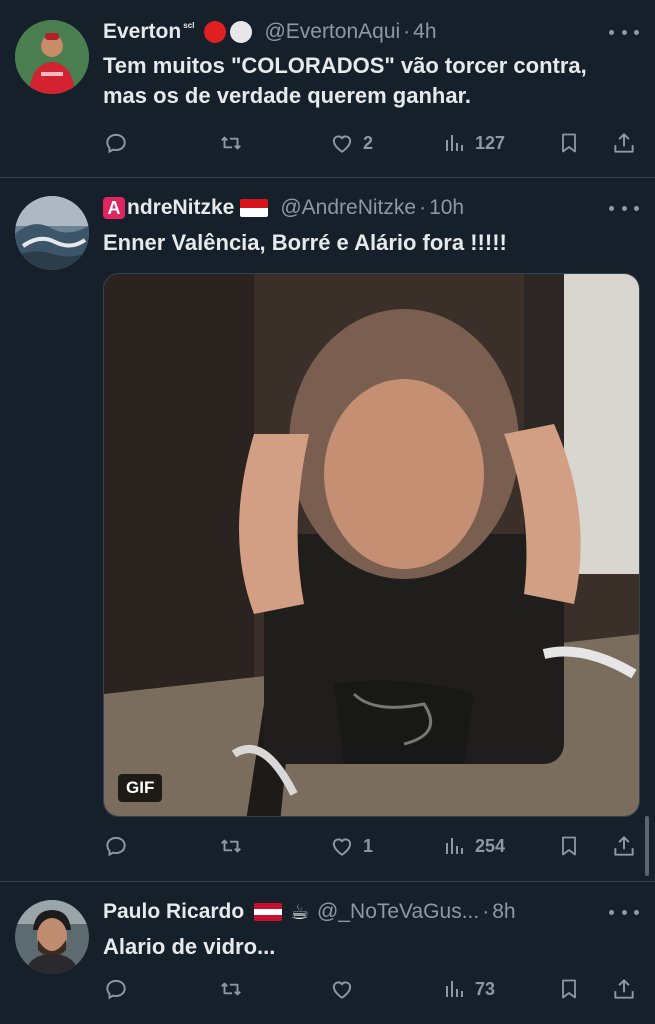 Image resolution: width=655 pixels, height=1024 pixels. Describe the element at coordinates (300, 912) in the screenshot. I see `coffee-emoji: ☕` at that location.